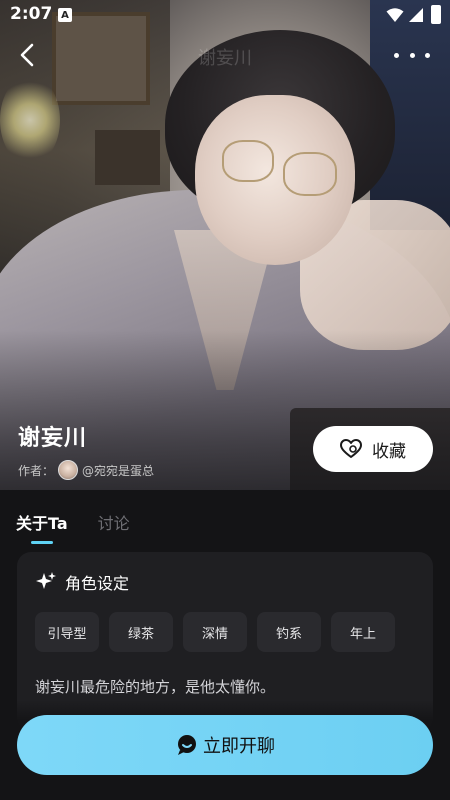  What do you see at coordinates (395, 15) in the screenshot?
I see `wifi-icon` at bounding box center [395, 15].